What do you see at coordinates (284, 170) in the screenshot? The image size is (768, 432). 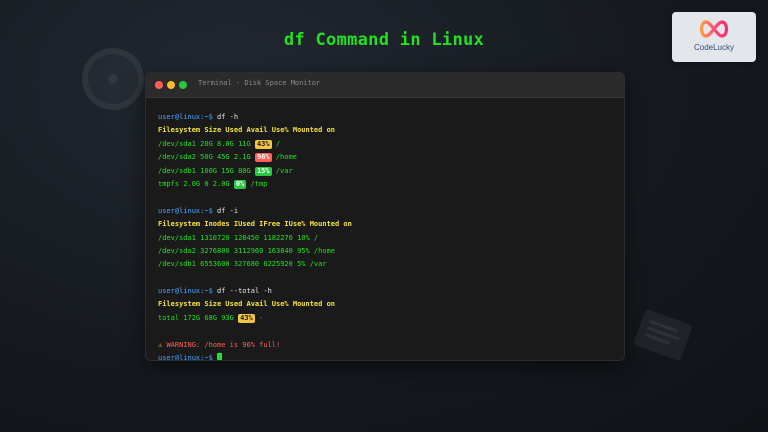 I see `mount-point: /var` at bounding box center [284, 170].